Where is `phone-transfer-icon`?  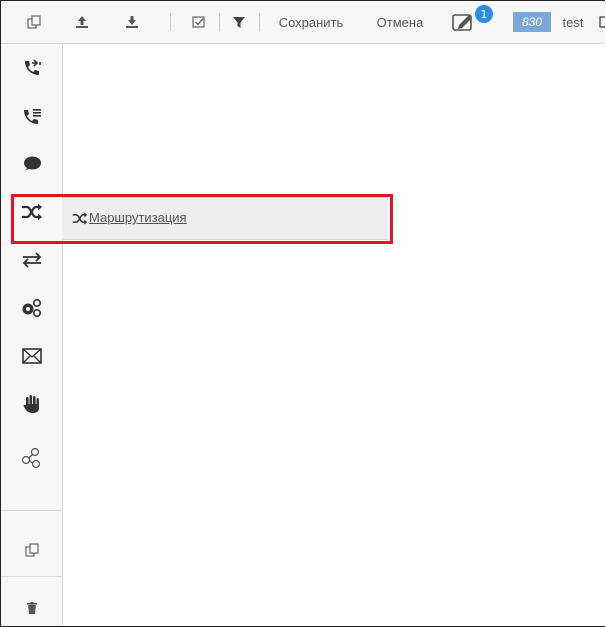 phone-transfer-icon is located at coordinates (32, 68).